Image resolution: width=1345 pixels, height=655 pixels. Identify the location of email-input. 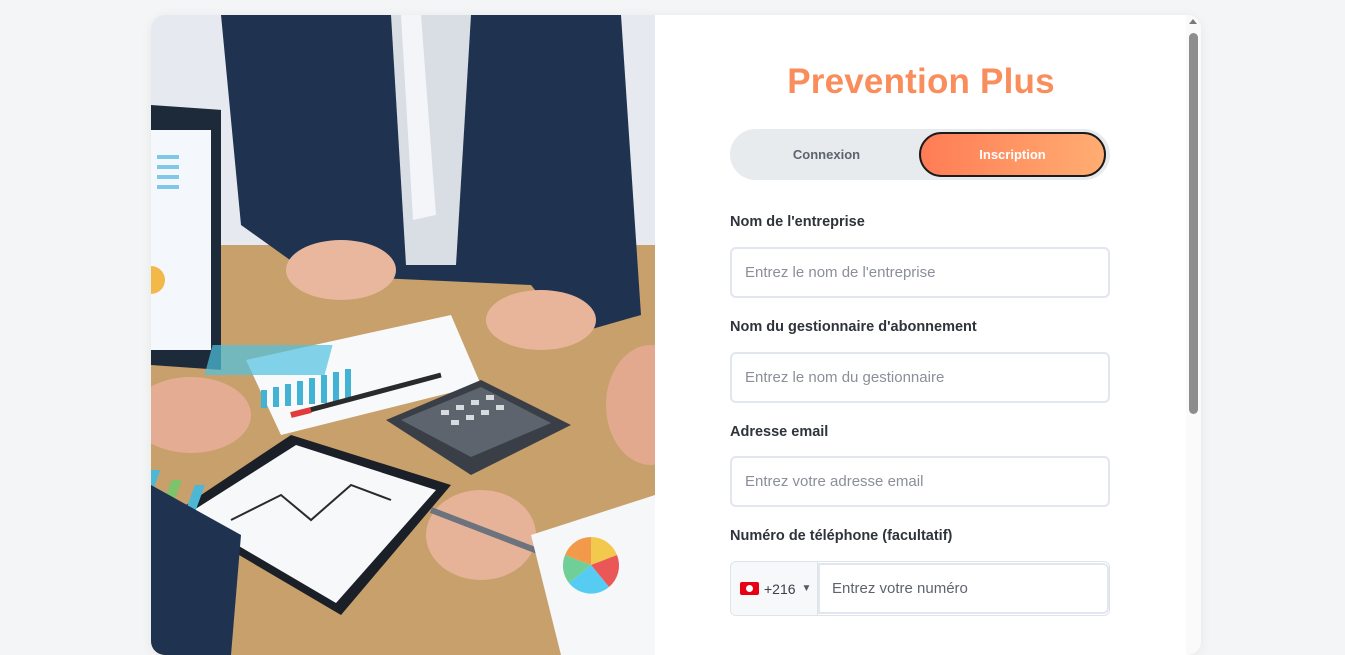
(920, 481).